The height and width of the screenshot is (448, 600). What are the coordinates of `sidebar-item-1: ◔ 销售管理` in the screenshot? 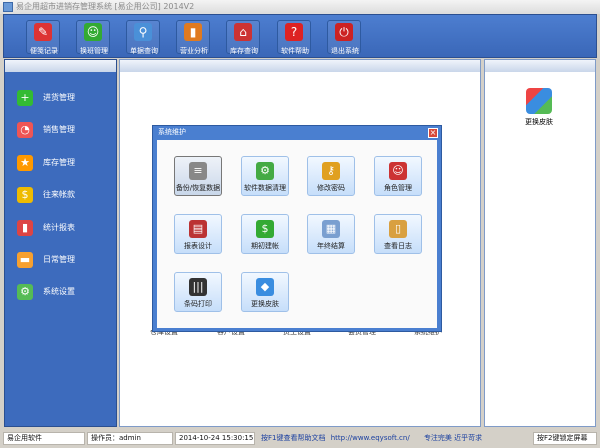 It's located at (65, 130).